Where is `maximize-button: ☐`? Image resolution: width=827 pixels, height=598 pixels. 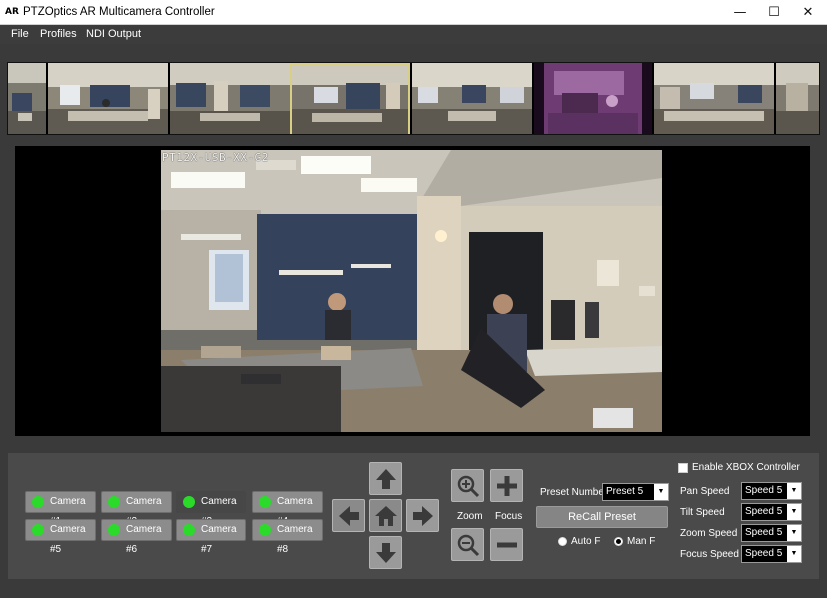 maximize-button: ☐ is located at coordinates (774, 12).